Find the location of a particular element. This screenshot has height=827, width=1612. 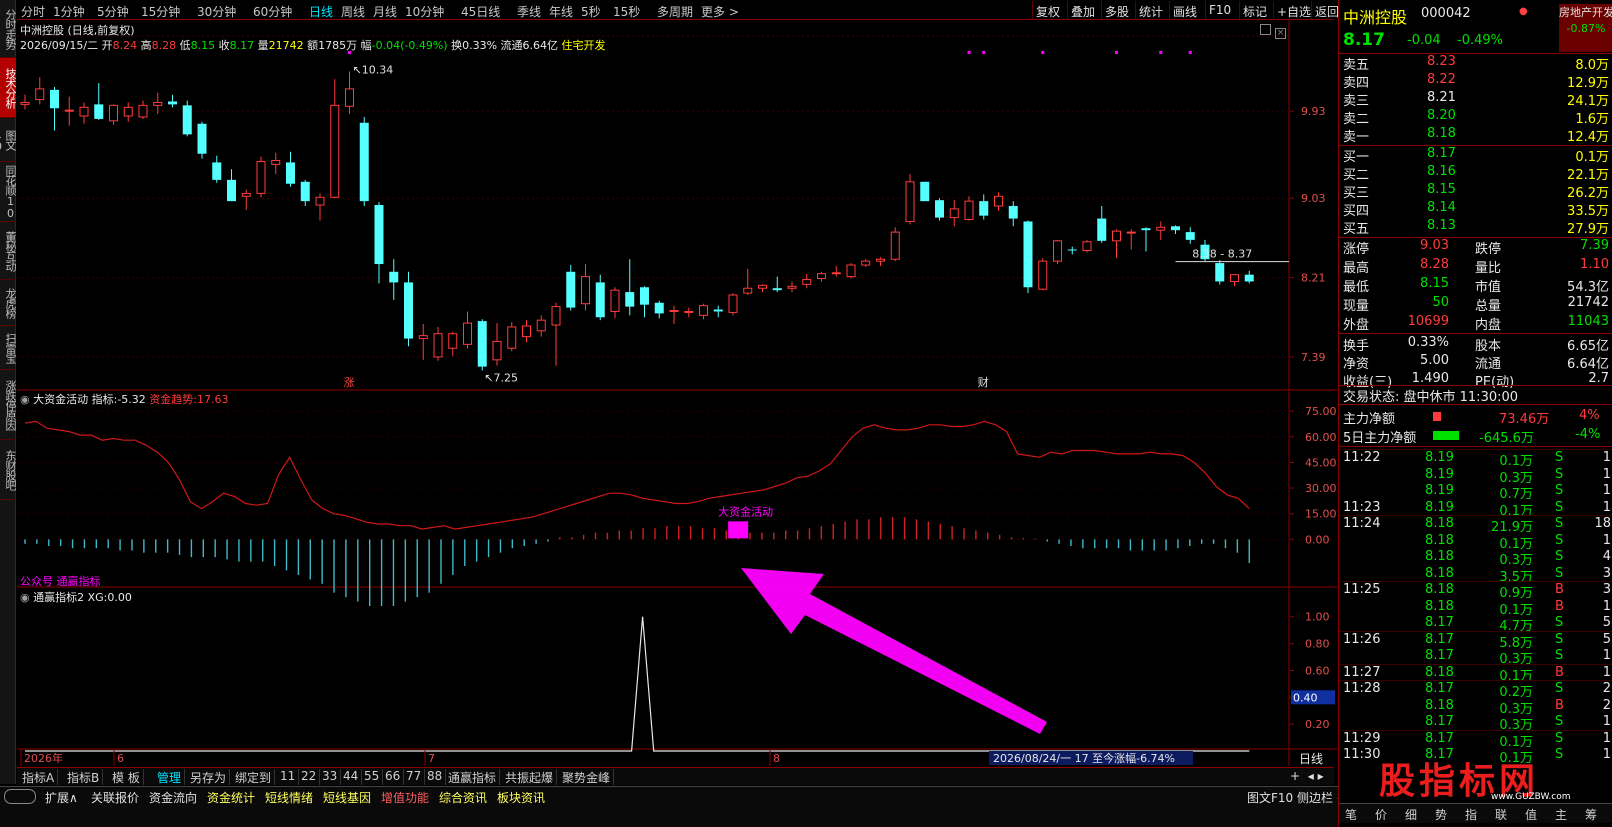

tick-tab-5: 联 is located at coordinates (1501, 814).